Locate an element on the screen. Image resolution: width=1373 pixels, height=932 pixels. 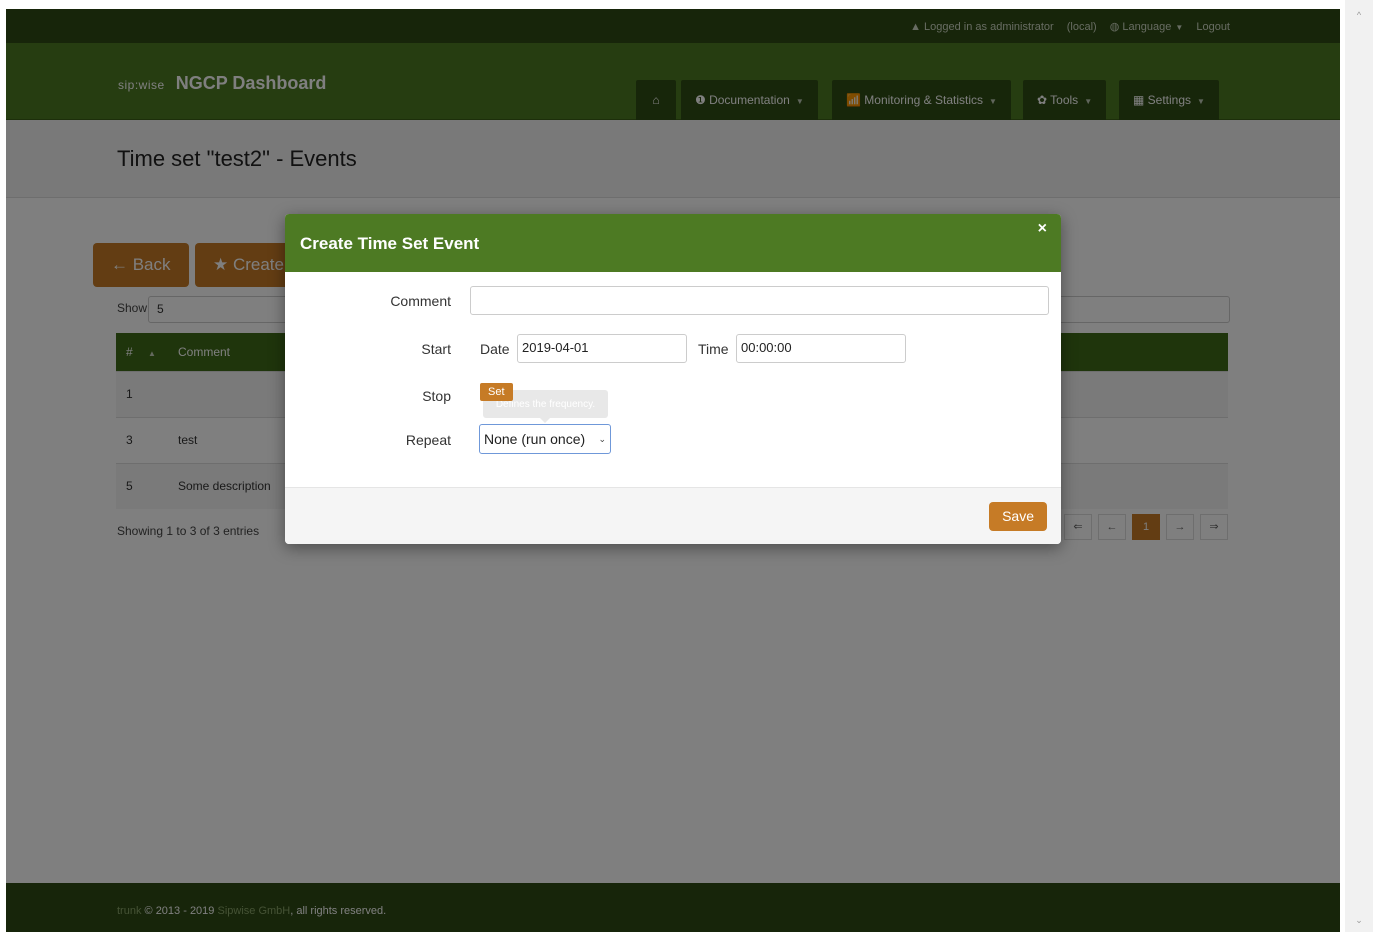
start-time-label: Time is located at coordinates (713, 349).